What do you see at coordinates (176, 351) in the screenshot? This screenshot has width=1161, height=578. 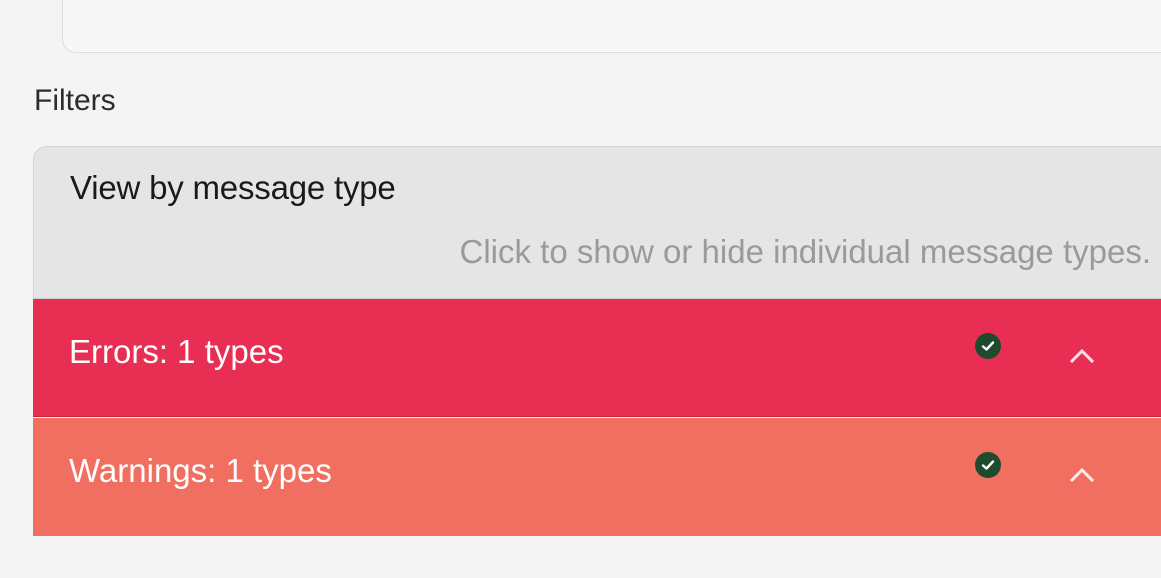 I see `errors-row-label: Errors: 1 types` at bounding box center [176, 351].